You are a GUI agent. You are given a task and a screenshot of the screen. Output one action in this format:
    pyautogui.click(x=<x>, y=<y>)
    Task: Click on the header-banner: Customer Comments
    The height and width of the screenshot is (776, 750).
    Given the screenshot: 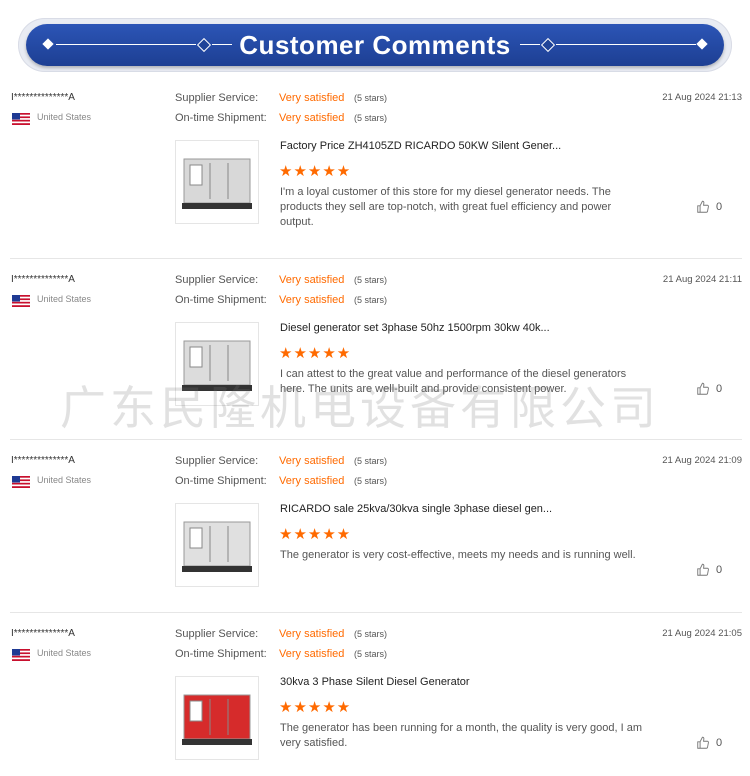 What is the action you would take?
    pyautogui.click(x=375, y=45)
    